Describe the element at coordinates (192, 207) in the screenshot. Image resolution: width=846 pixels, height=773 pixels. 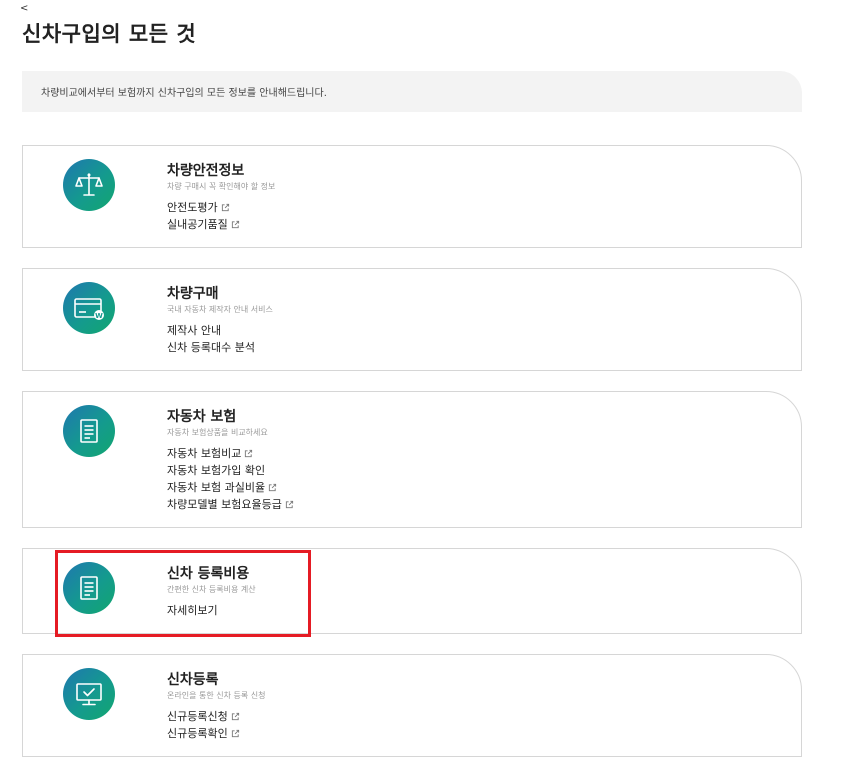
I see `link-label: 안전도평가` at that location.